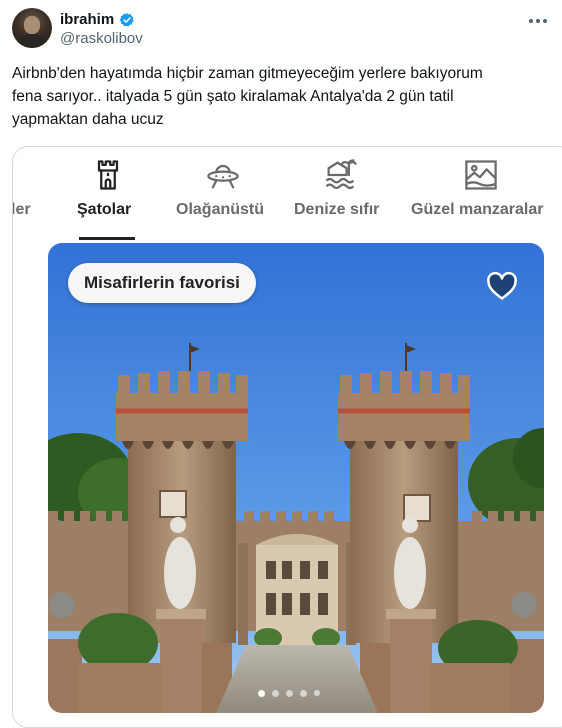  What do you see at coordinates (88, 119) in the screenshot?
I see `tweet-text-line: yapmaktan daha ucuz` at bounding box center [88, 119].